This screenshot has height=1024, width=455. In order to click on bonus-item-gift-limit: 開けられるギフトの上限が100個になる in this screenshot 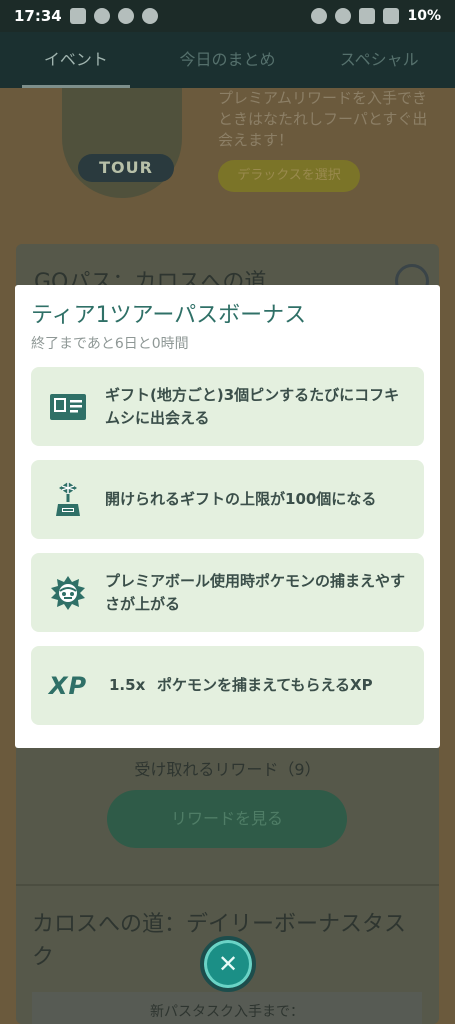, I will do `click(227, 499)`.